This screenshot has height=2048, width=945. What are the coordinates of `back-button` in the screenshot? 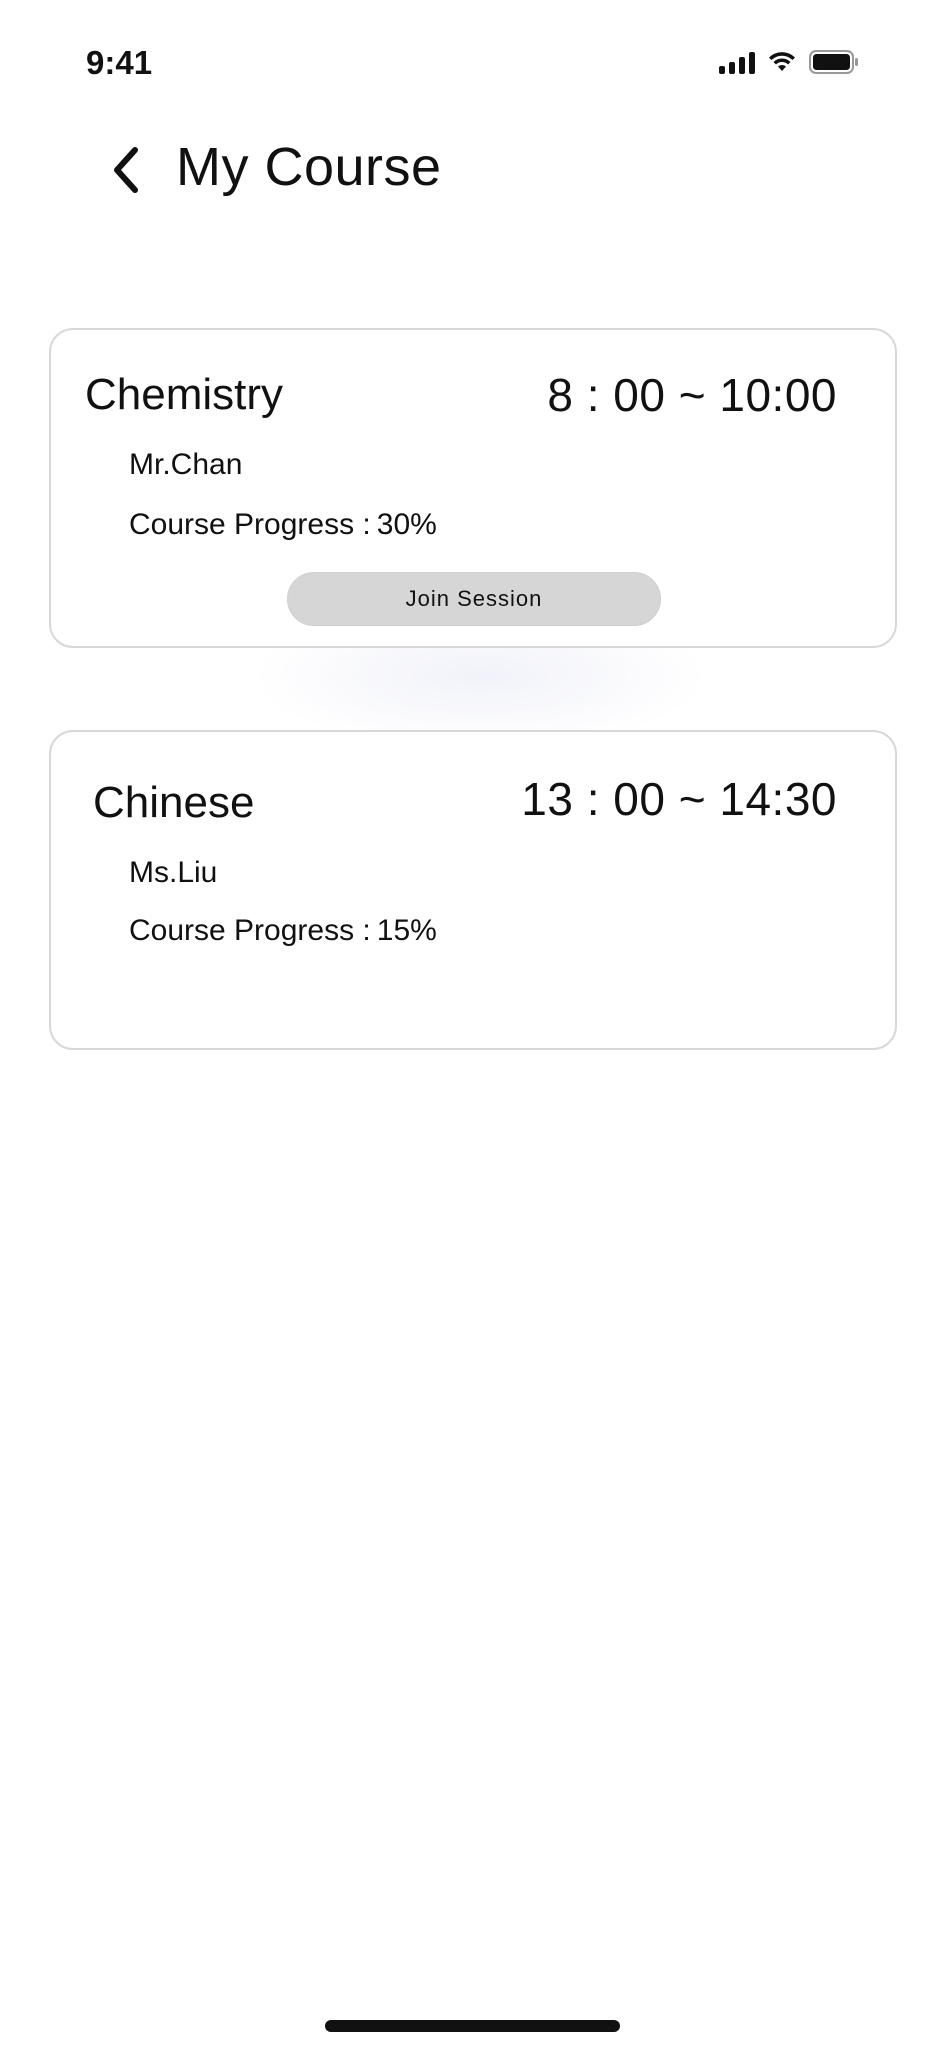 It's located at (126, 172).